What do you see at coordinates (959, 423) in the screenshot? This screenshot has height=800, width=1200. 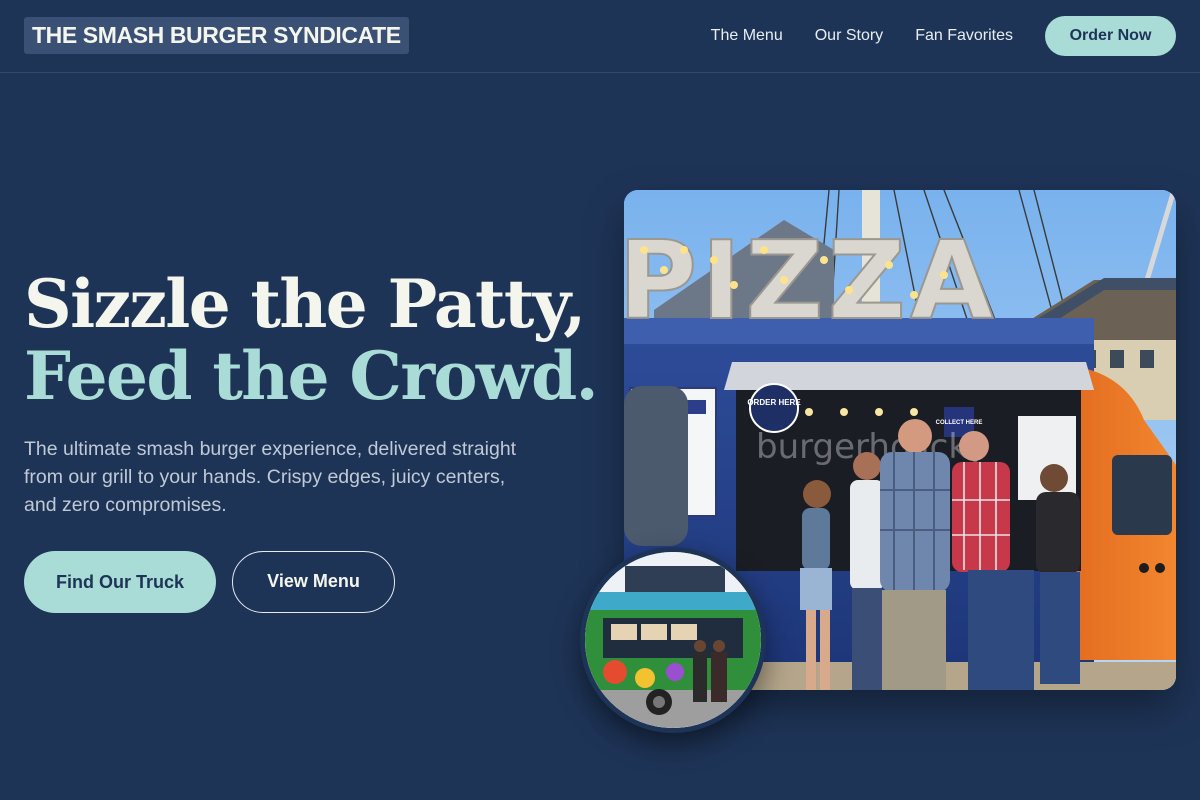 I see `collect-here-sign: COLLECT HERE` at bounding box center [959, 423].